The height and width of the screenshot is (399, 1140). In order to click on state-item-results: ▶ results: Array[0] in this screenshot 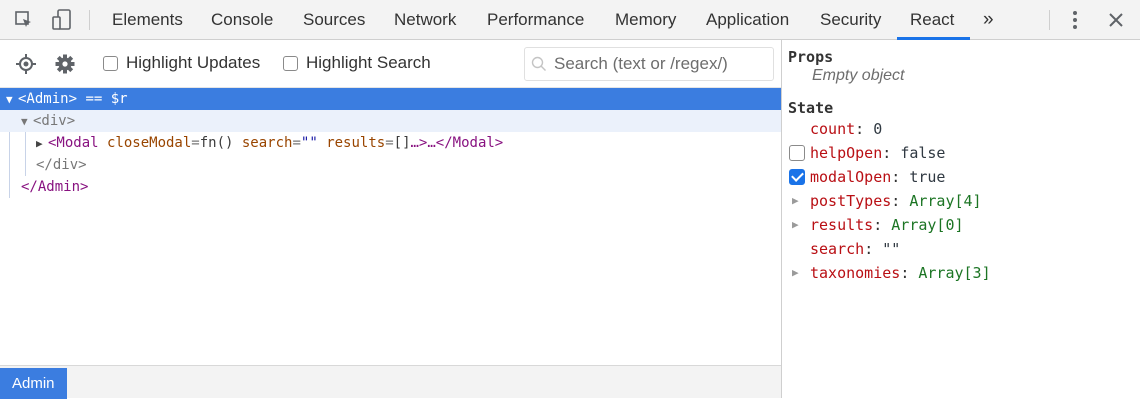, I will do `click(961, 225)`.